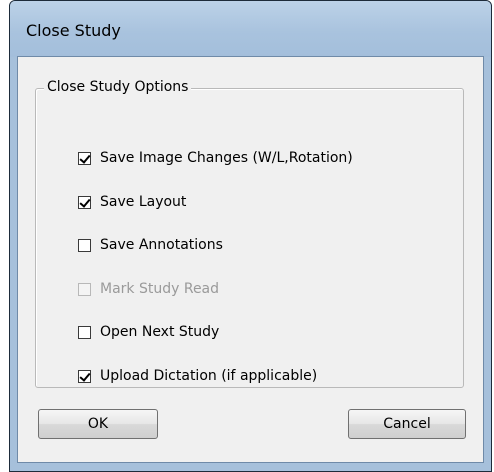  What do you see at coordinates (118, 87) in the screenshot?
I see `group-legend: Close Study Options` at bounding box center [118, 87].